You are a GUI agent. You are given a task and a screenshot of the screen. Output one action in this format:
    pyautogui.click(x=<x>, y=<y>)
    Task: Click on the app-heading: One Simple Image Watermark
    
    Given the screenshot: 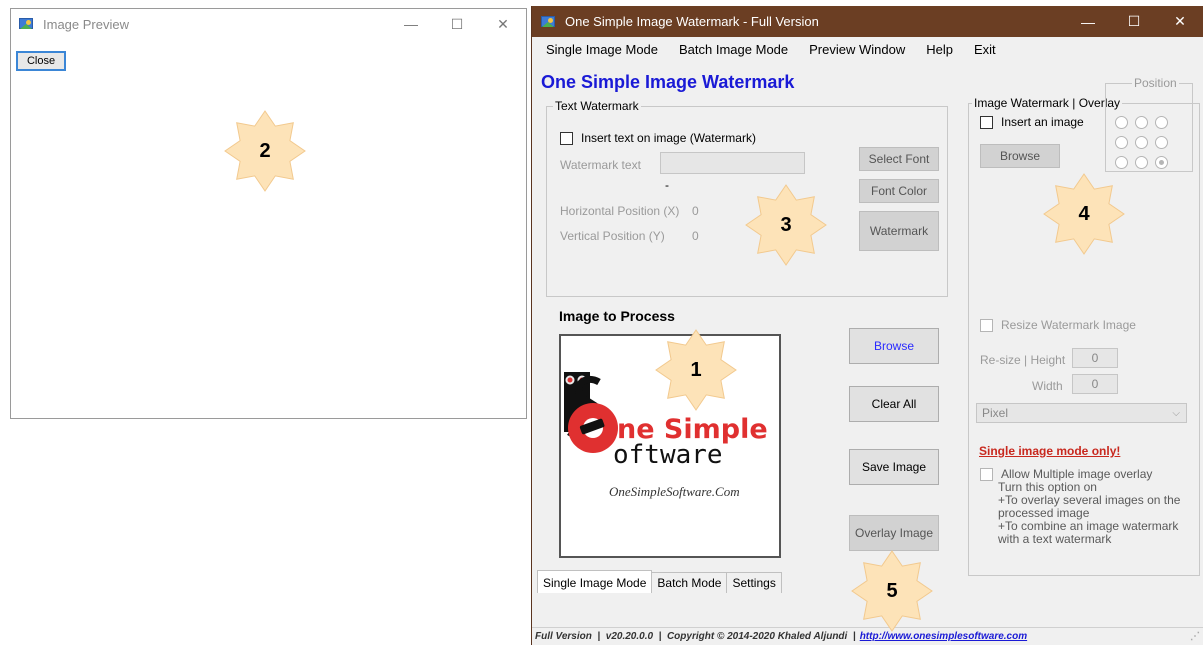 What is the action you would take?
    pyautogui.click(x=668, y=82)
    